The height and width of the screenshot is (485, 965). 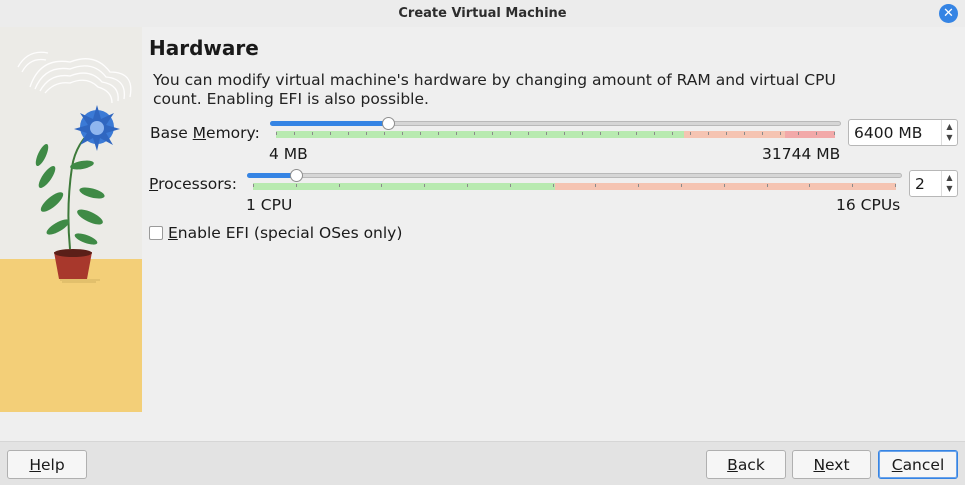 I want to click on base-memory-spinbox: 6400 MB ▲ ▼, so click(x=903, y=132).